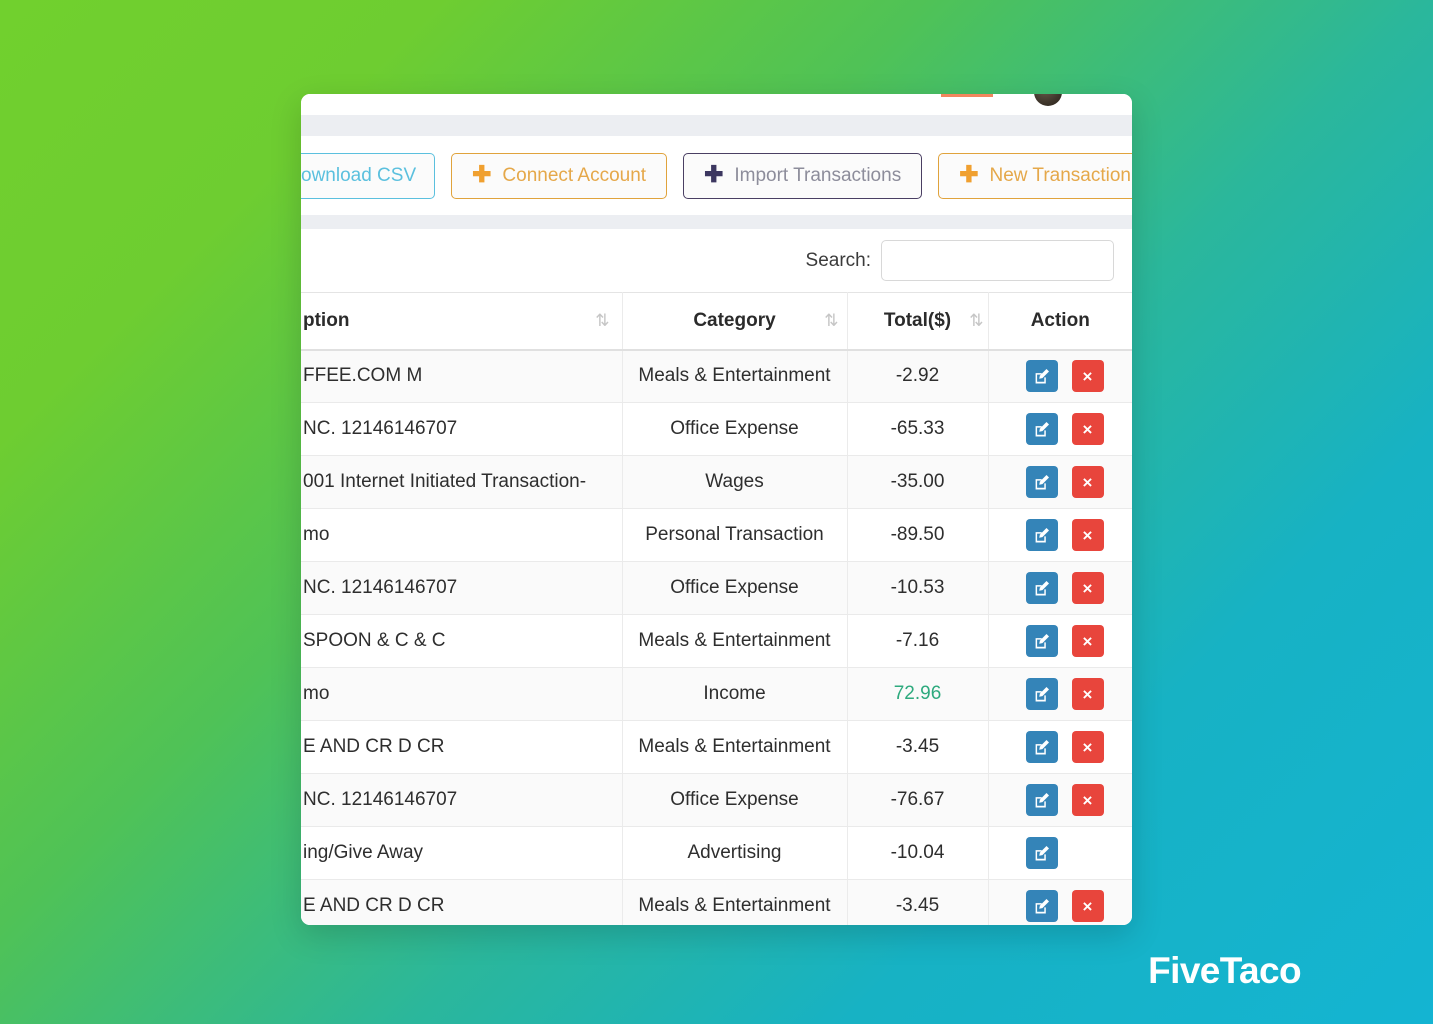 The image size is (1433, 1024). What do you see at coordinates (462, 482) in the screenshot?
I see `cell-description: 001 Internet Initiated Transaction-` at bounding box center [462, 482].